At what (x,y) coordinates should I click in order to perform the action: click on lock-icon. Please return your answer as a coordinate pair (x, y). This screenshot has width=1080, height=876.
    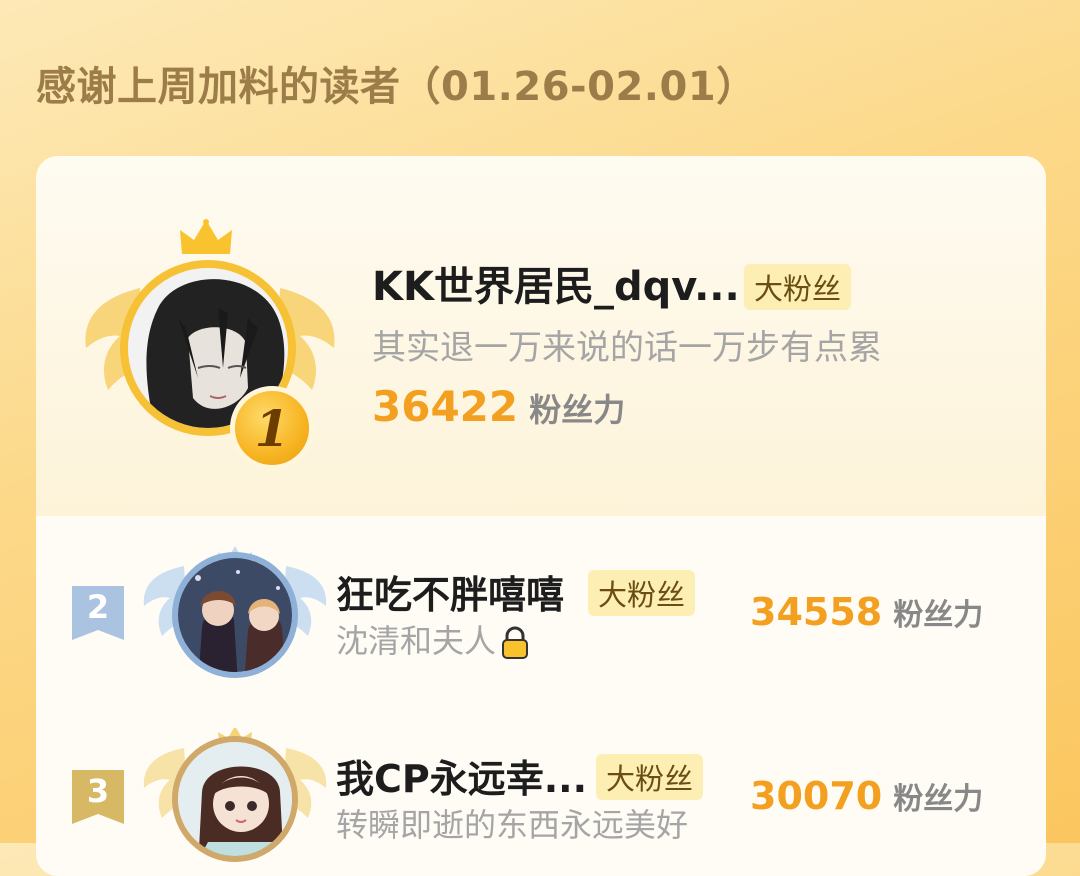
    Looking at the image, I should click on (515, 642).